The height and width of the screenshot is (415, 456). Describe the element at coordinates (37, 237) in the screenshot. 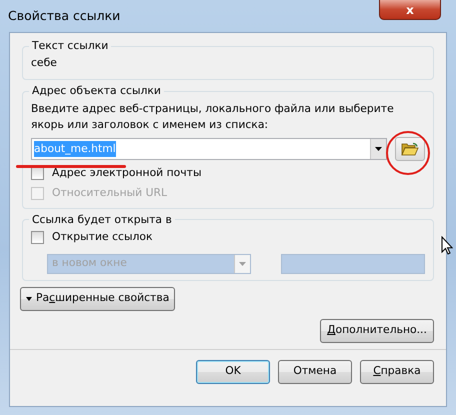

I see `checkbox` at that location.